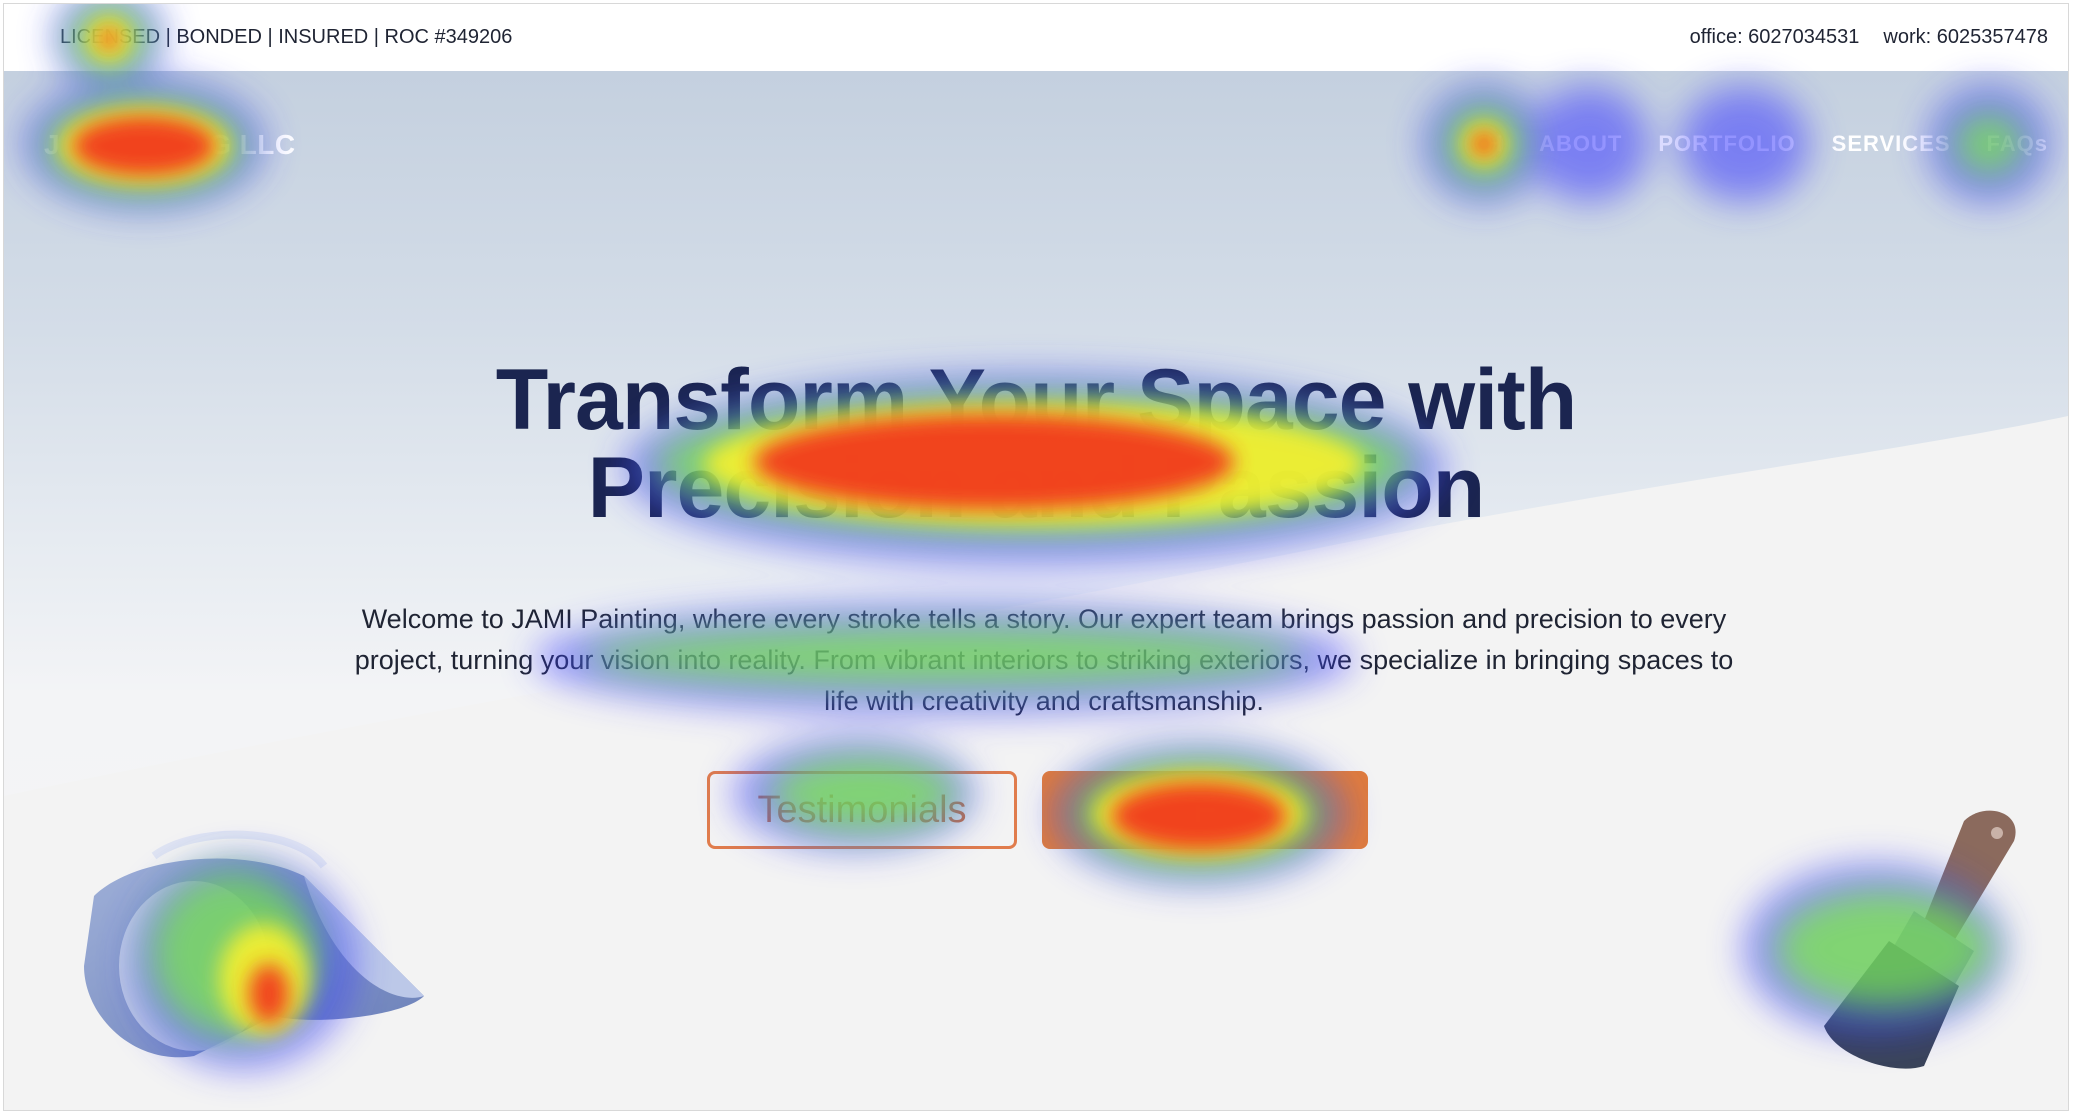  I want to click on nav-portfolio: PORTFOLIO, so click(1726, 144).